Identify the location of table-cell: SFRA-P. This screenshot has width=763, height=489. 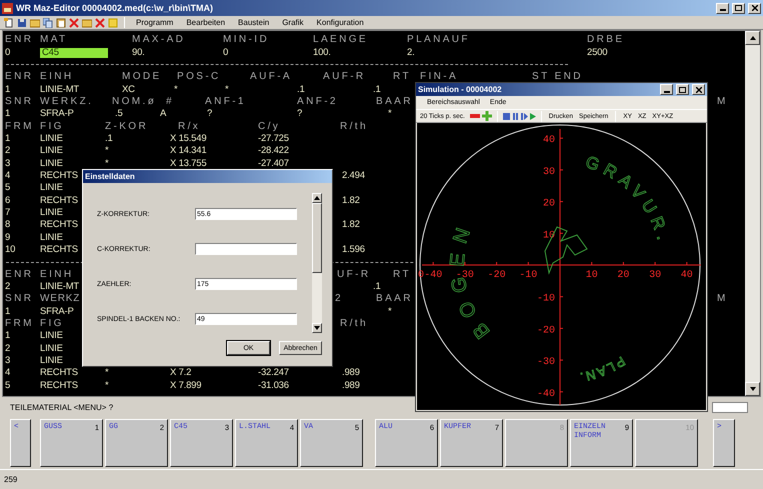
(57, 311).